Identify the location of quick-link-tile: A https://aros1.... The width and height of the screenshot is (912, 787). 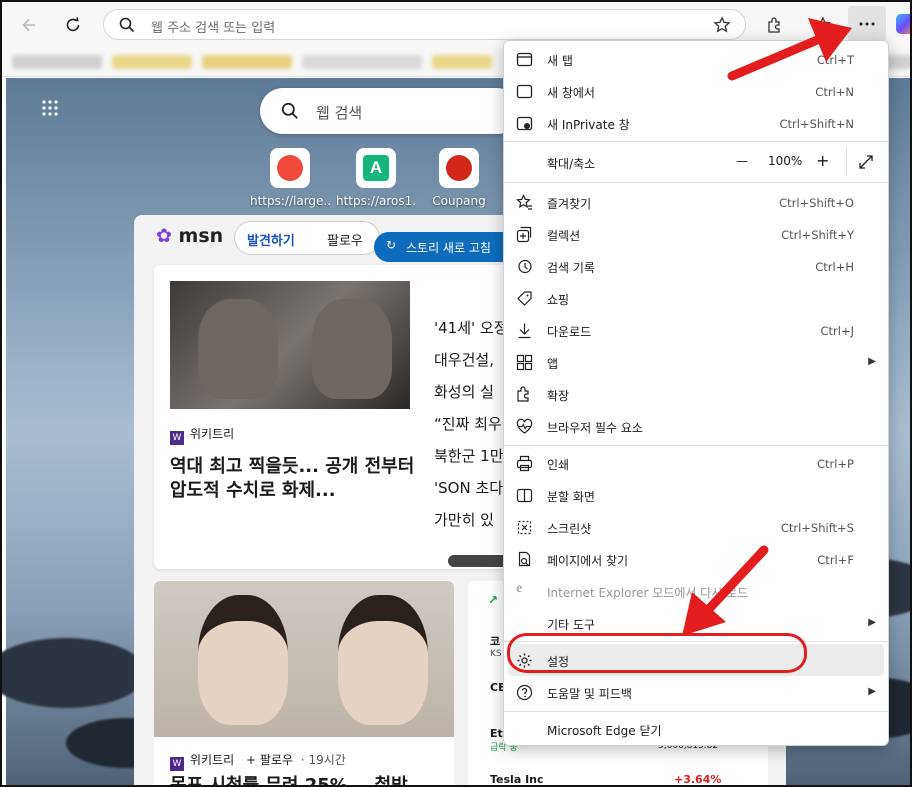
(376, 178).